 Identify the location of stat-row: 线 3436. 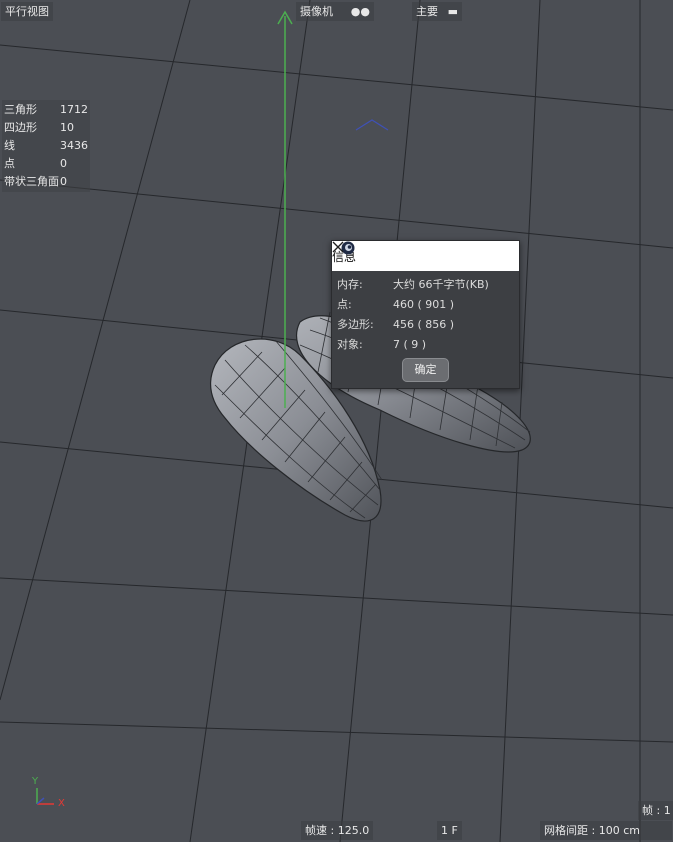
(46, 145).